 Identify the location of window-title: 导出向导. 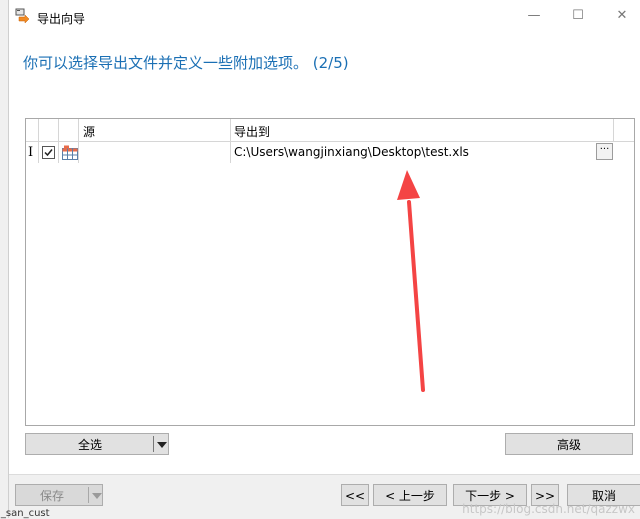
(61, 19).